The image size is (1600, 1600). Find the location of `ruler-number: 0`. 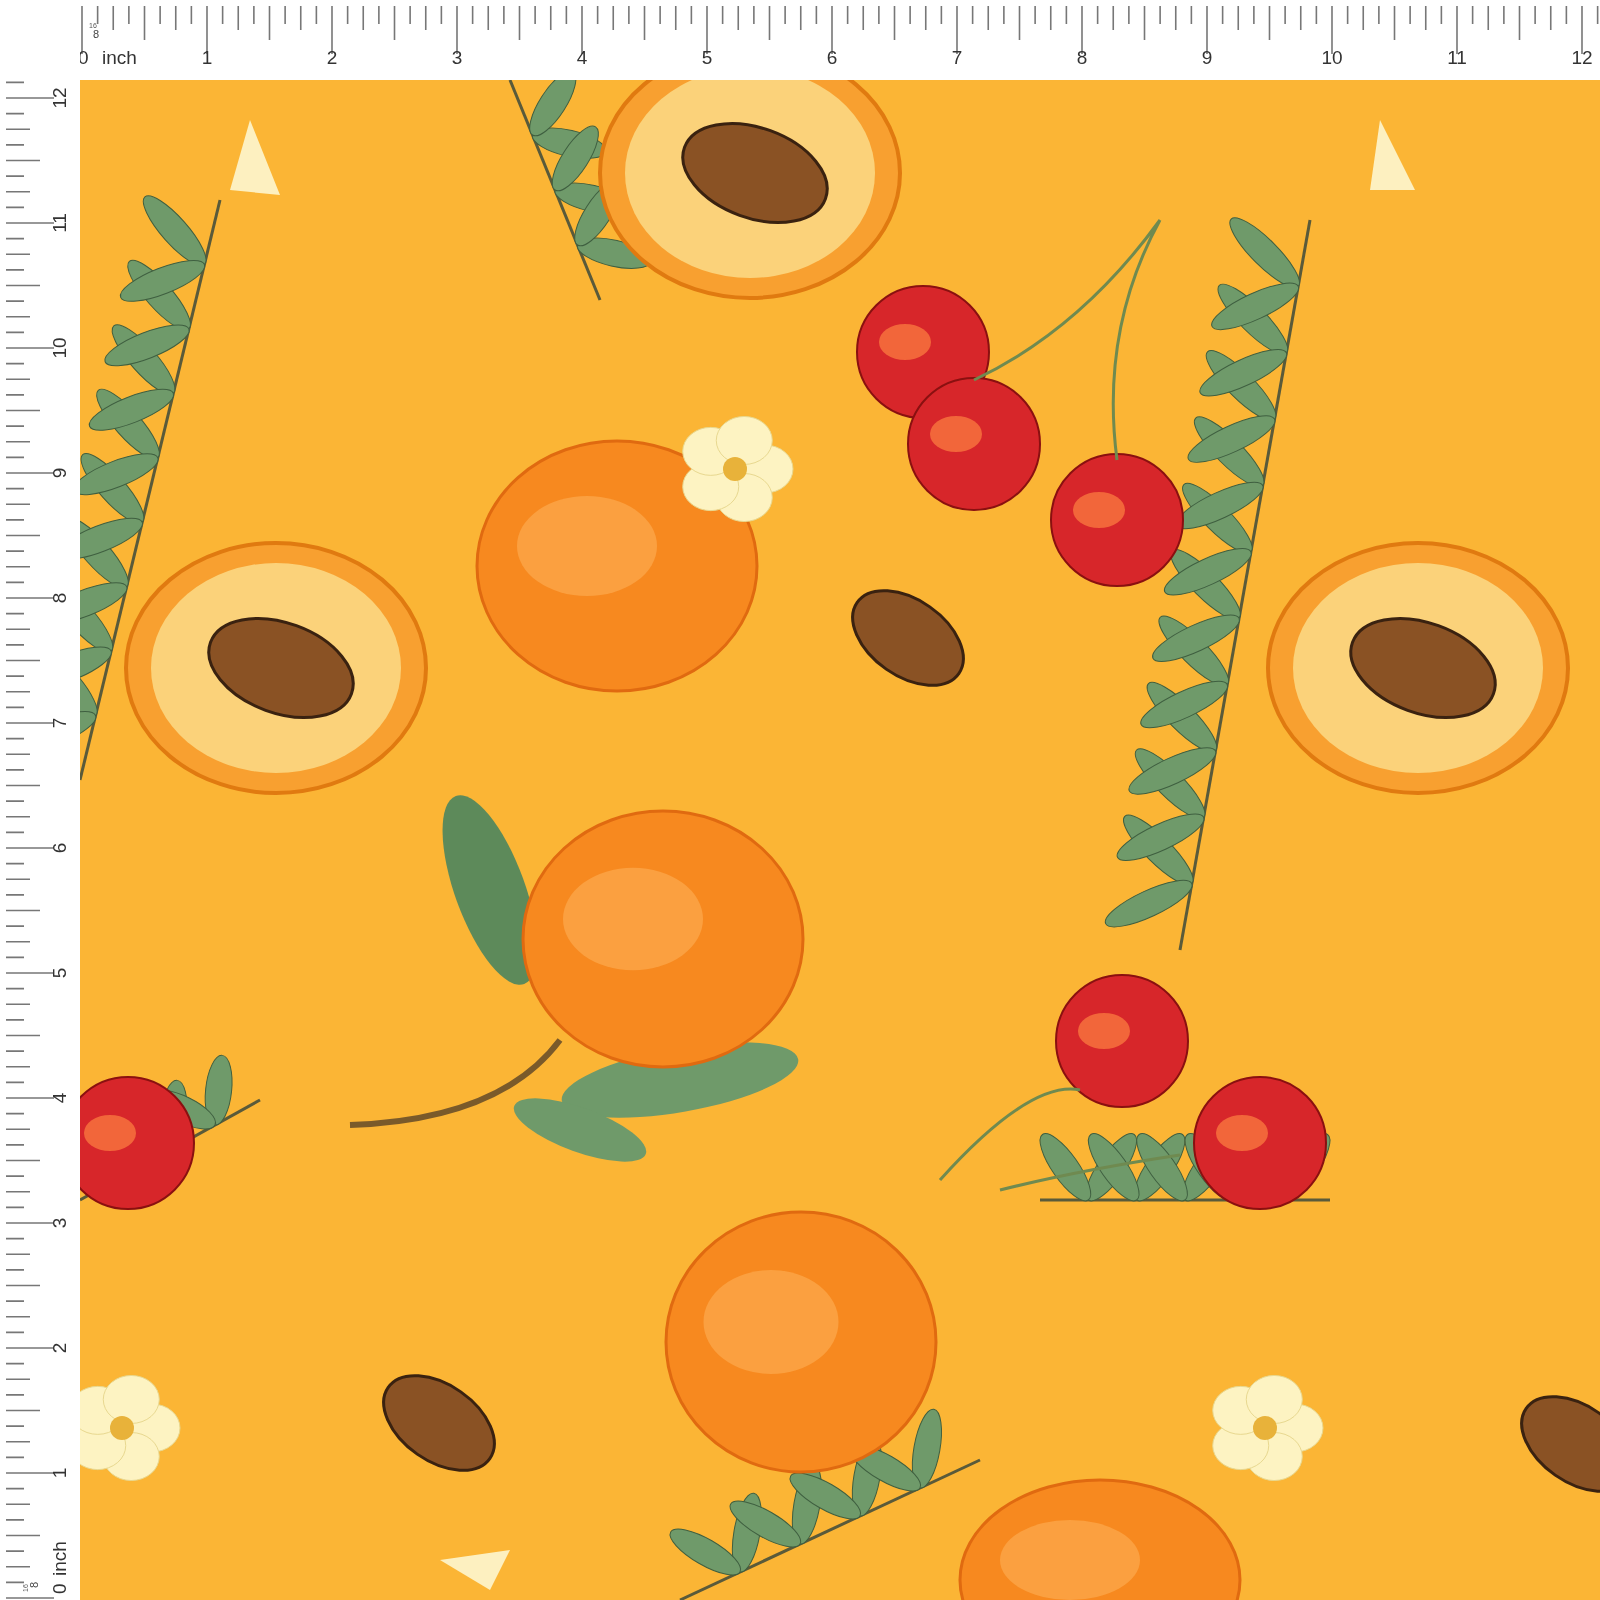

ruler-number: 0 is located at coordinates (59, 1588).